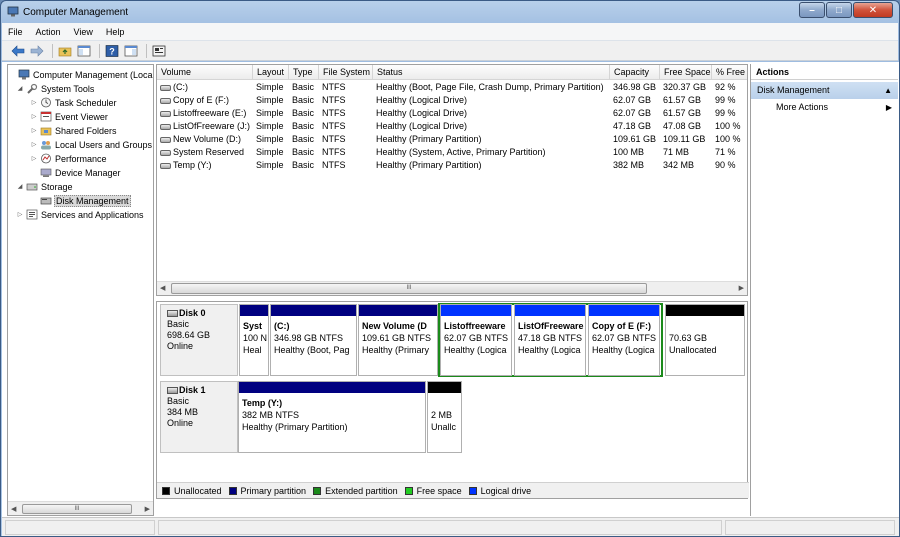  What do you see at coordinates (77, 508) in the screenshot?
I see `tree-scroll-thumb: III` at bounding box center [77, 508].